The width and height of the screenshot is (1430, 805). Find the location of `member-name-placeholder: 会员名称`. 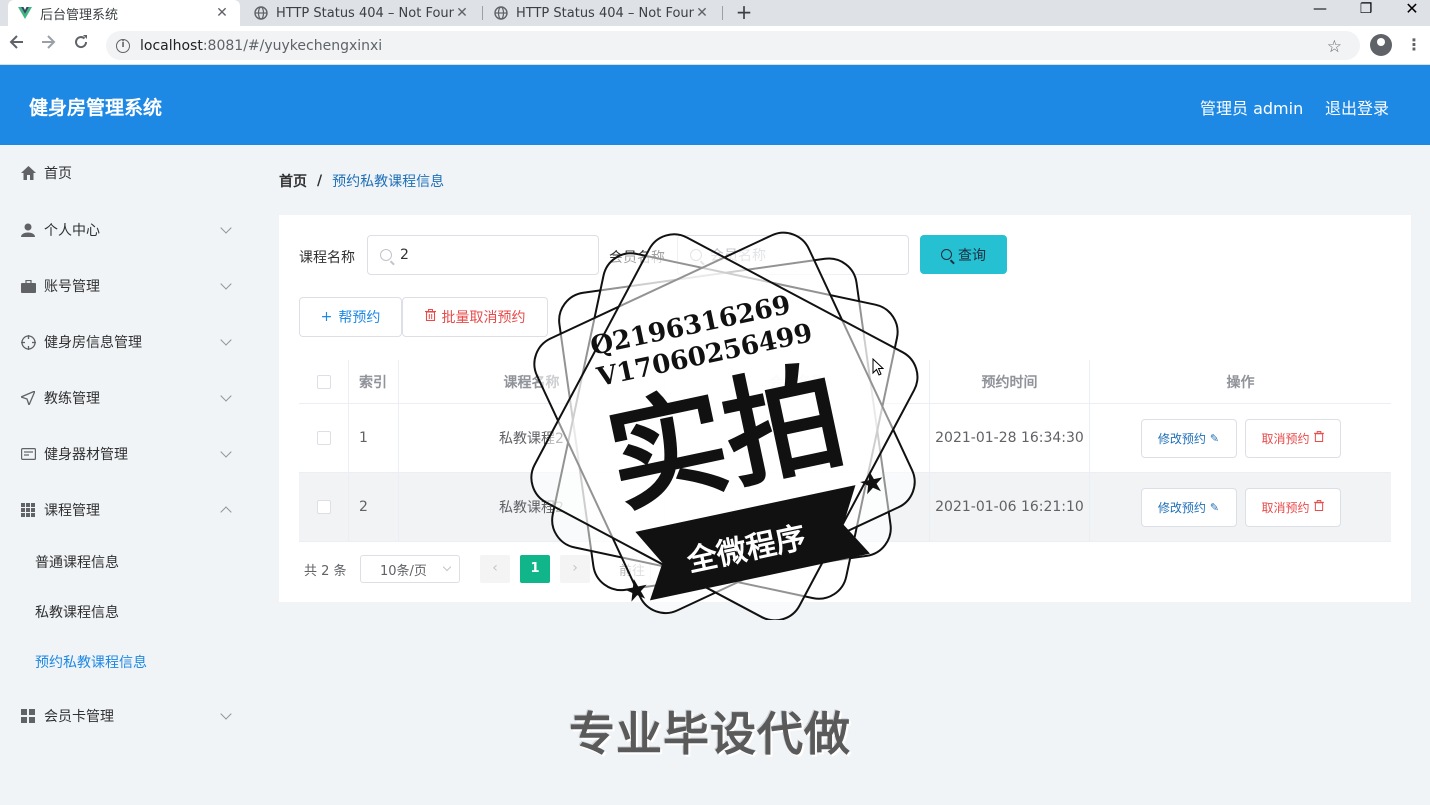

member-name-placeholder: 会员名称 is located at coordinates (738, 256).